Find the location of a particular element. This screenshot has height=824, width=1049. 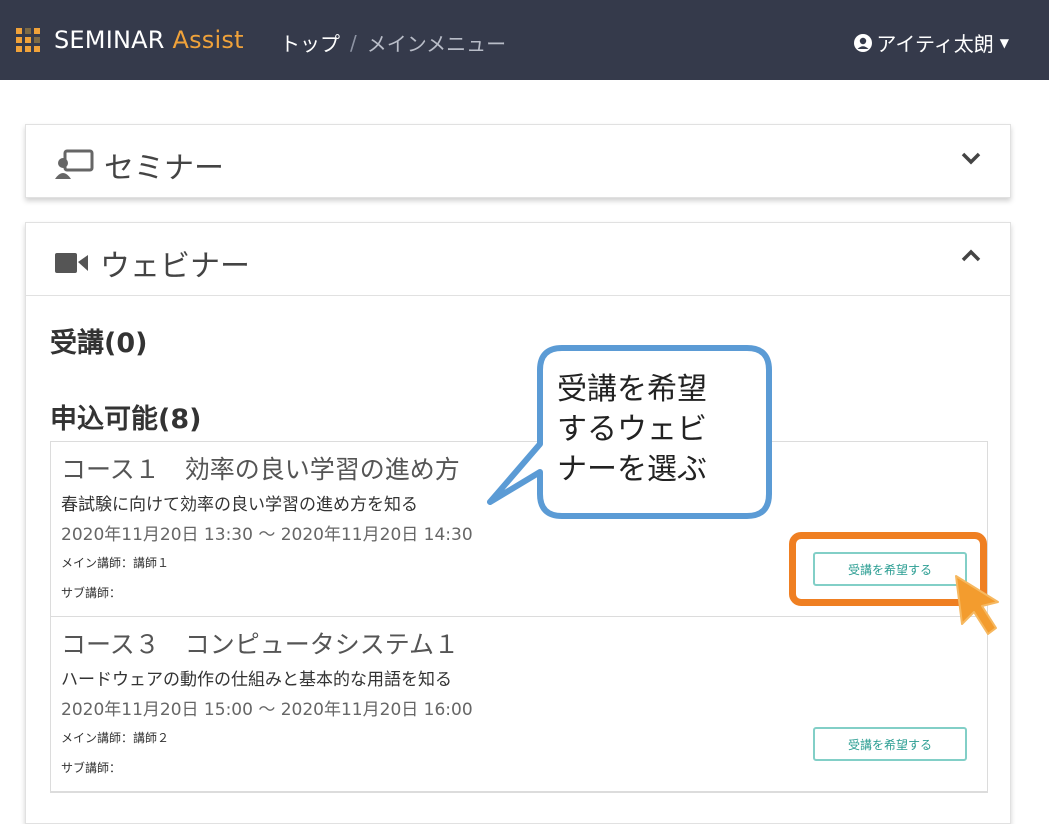

seminar-panel-header: セミナー is located at coordinates (518, 160).